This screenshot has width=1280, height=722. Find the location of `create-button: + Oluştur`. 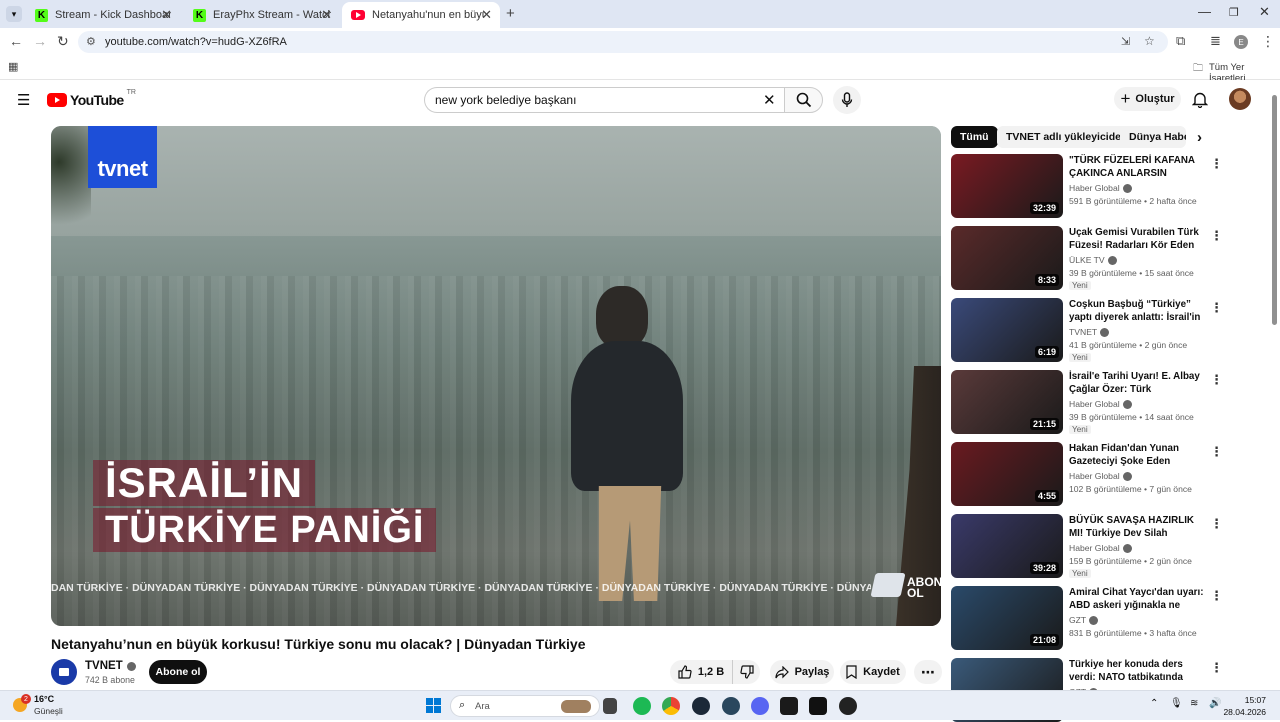

create-button: + Oluştur is located at coordinates (1147, 99).